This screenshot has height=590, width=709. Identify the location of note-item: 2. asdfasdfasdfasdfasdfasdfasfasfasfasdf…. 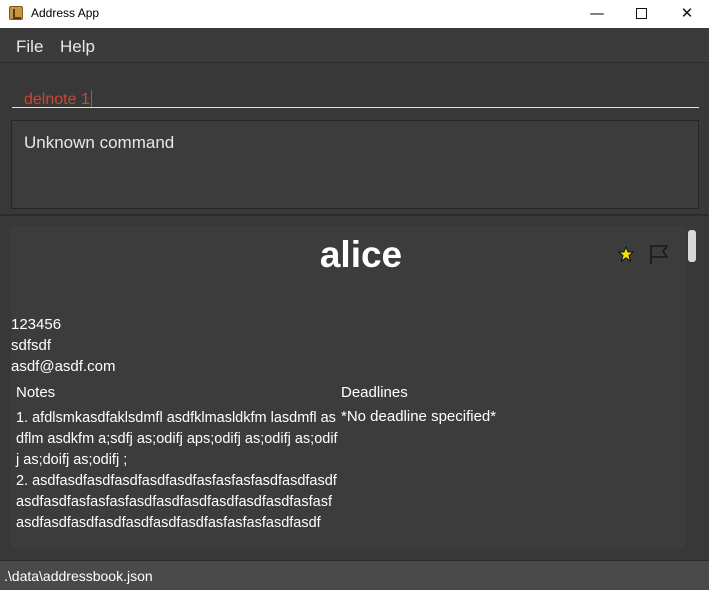
(176, 502).